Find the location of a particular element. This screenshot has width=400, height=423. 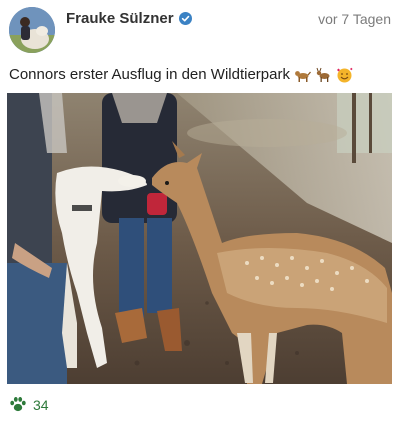

avatar-image is located at coordinates (32, 30).